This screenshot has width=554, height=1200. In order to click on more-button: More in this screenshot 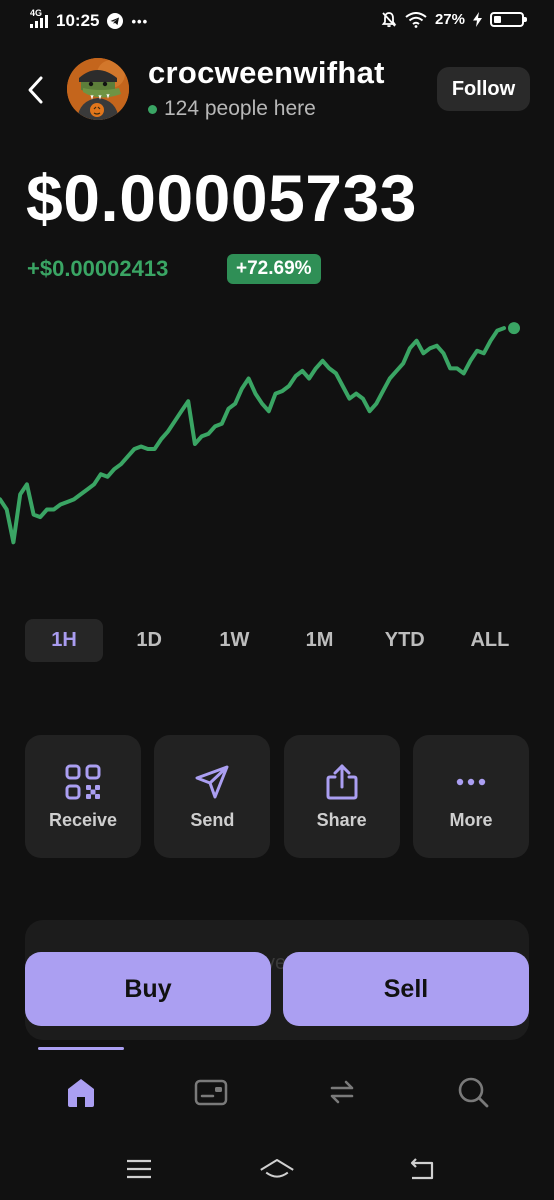, I will do `click(470, 796)`.